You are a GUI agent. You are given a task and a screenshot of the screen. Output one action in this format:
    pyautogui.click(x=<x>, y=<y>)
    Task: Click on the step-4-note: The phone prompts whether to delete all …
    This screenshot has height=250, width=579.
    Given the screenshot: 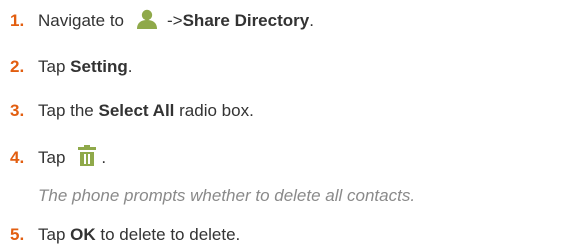 What is the action you would take?
    pyautogui.click(x=227, y=195)
    